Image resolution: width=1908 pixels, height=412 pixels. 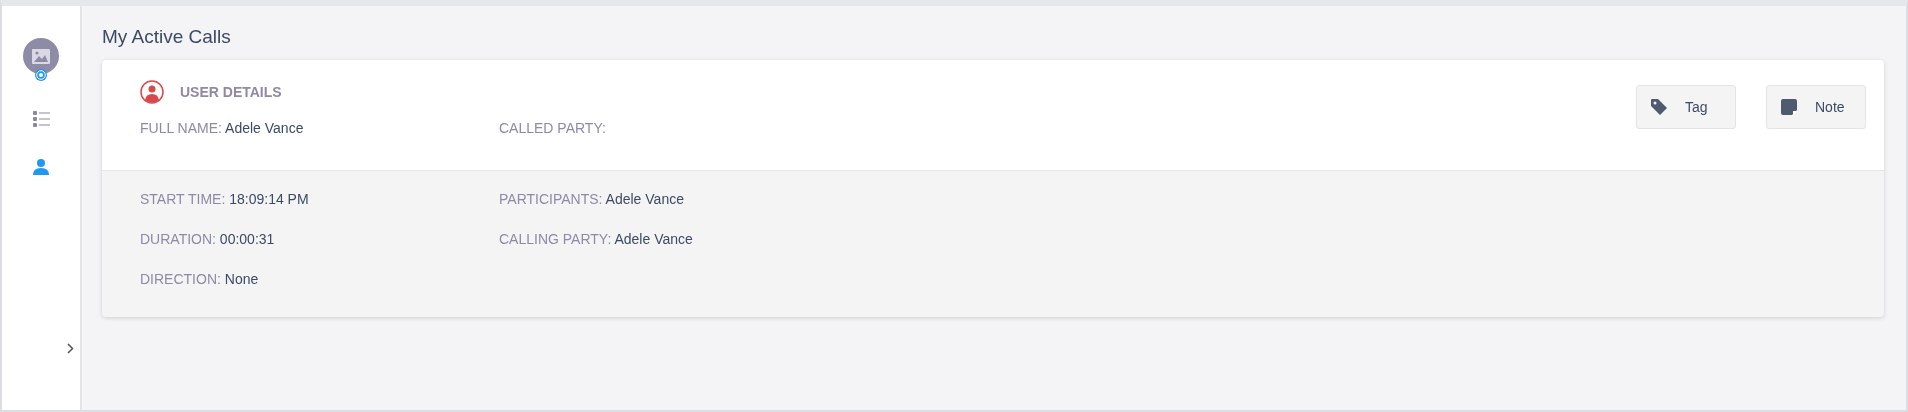 I want to click on user-icon, so click(x=41, y=167).